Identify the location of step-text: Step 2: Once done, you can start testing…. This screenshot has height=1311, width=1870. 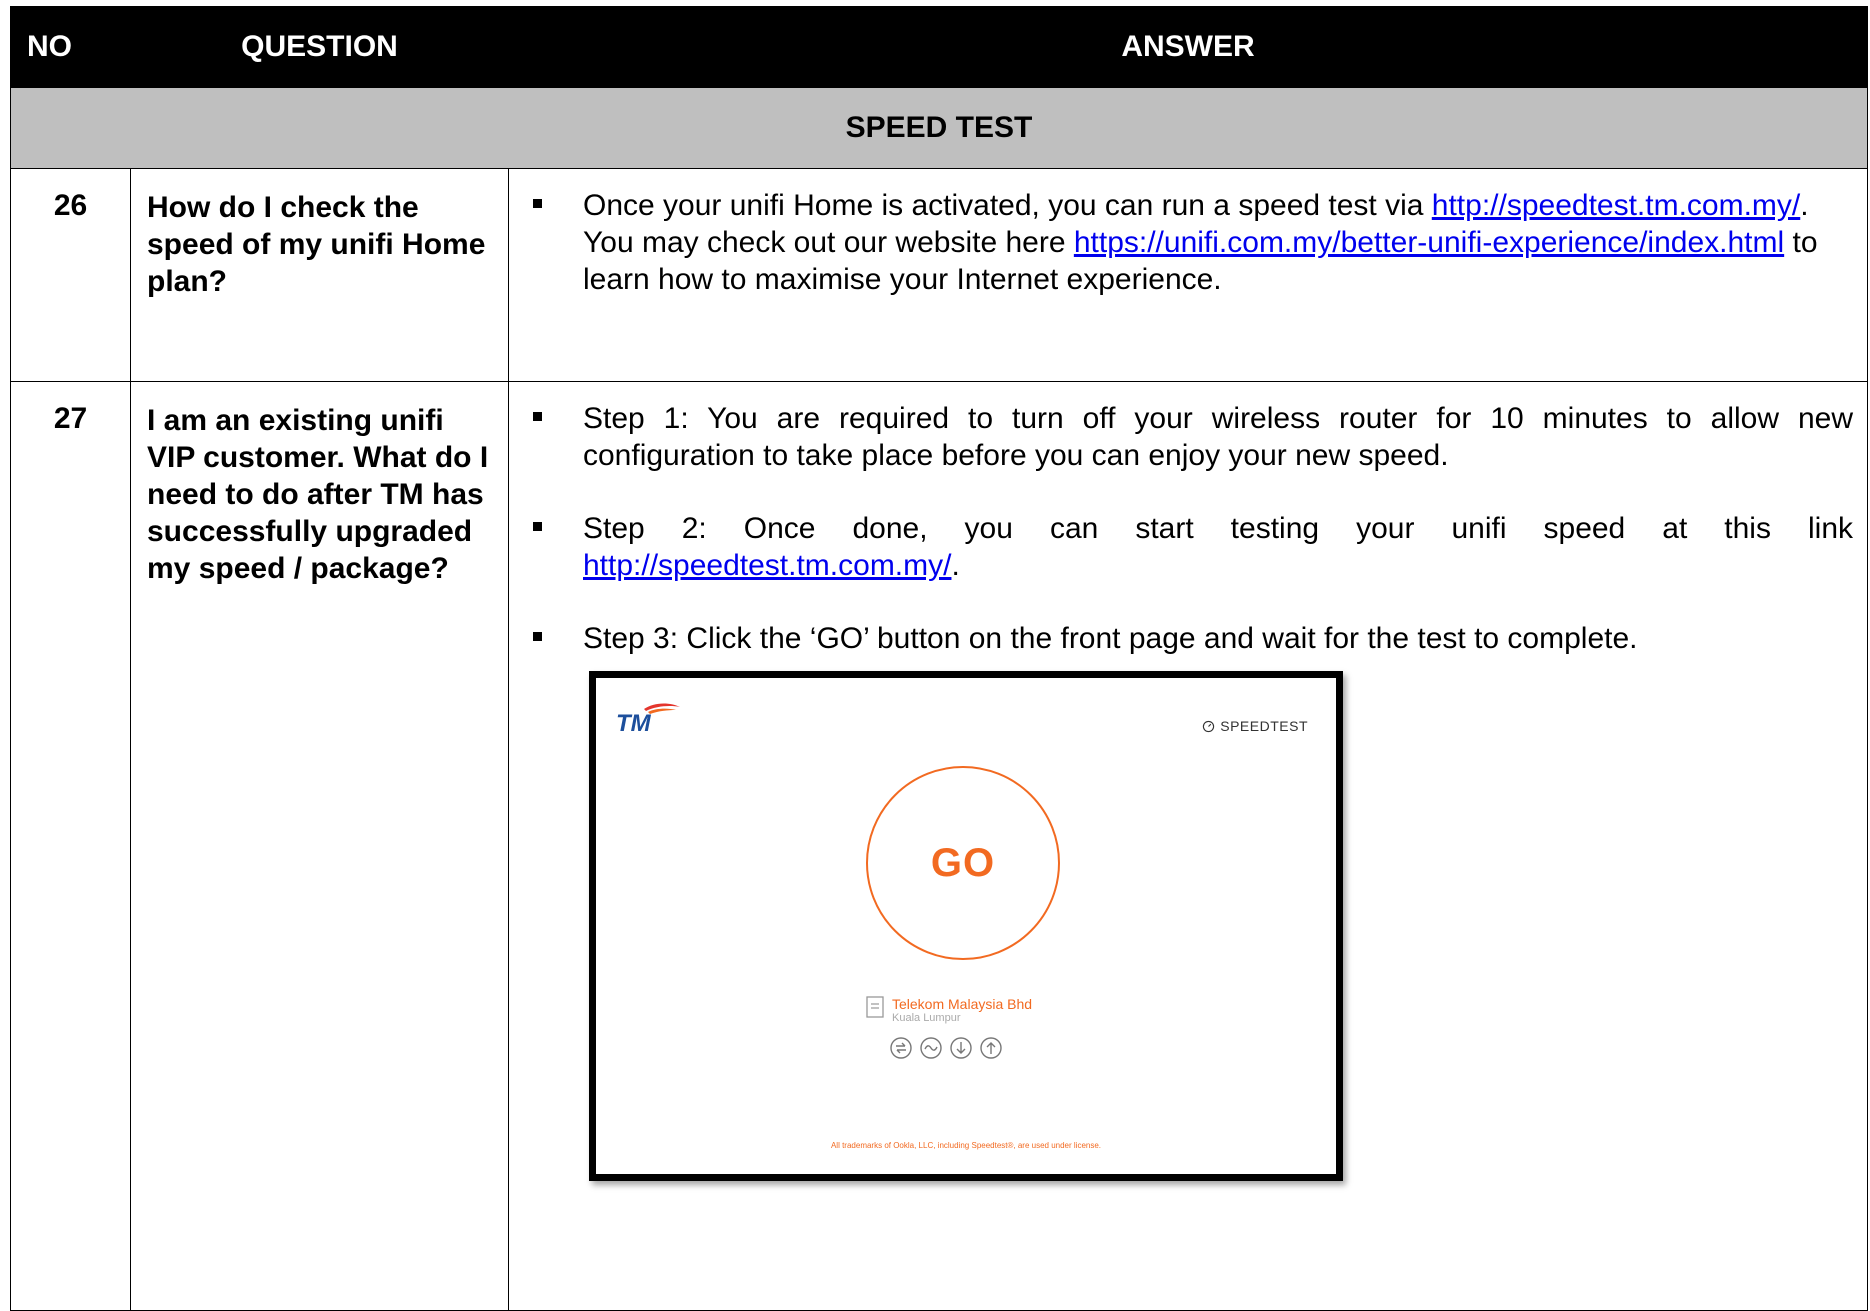
(1218, 528).